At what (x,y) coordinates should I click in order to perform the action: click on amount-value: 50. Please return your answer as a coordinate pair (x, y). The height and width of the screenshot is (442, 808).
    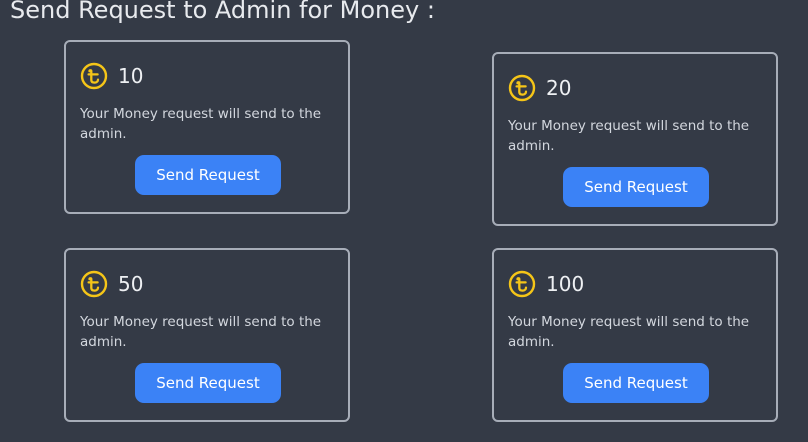
    Looking at the image, I should click on (131, 284).